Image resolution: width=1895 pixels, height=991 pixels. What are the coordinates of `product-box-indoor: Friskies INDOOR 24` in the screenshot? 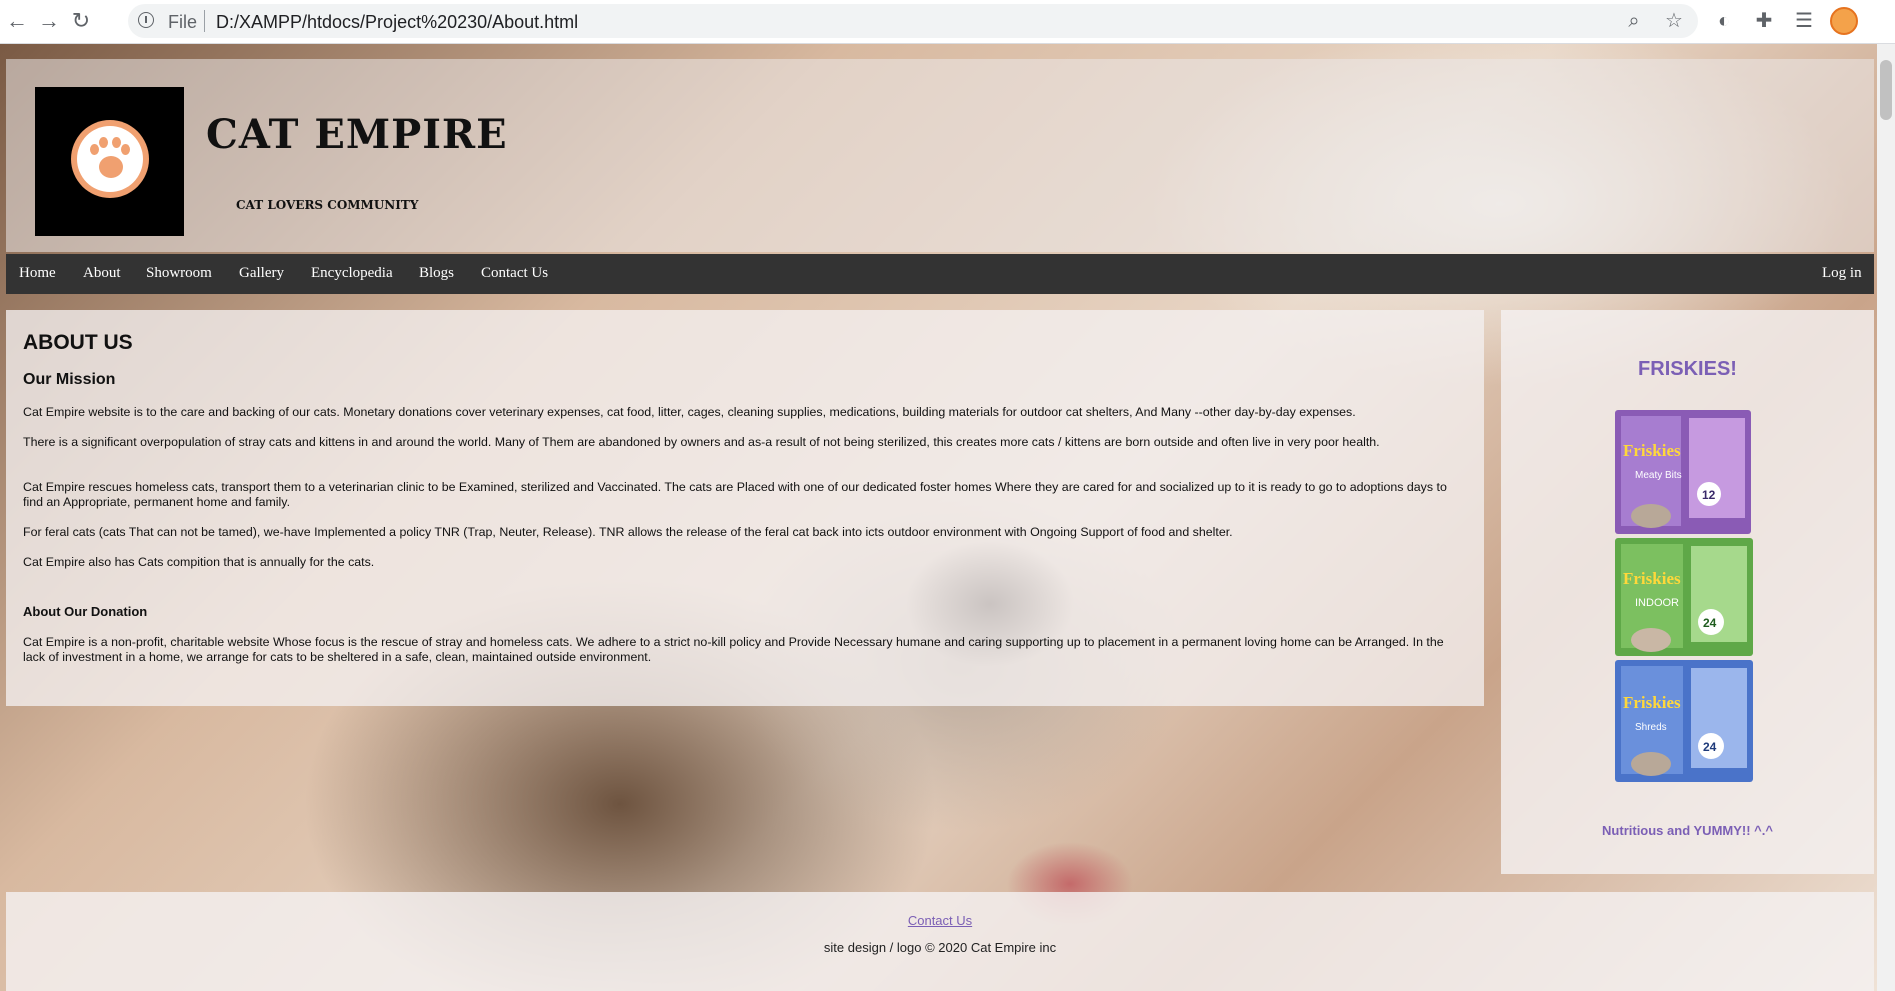 It's located at (1684, 597).